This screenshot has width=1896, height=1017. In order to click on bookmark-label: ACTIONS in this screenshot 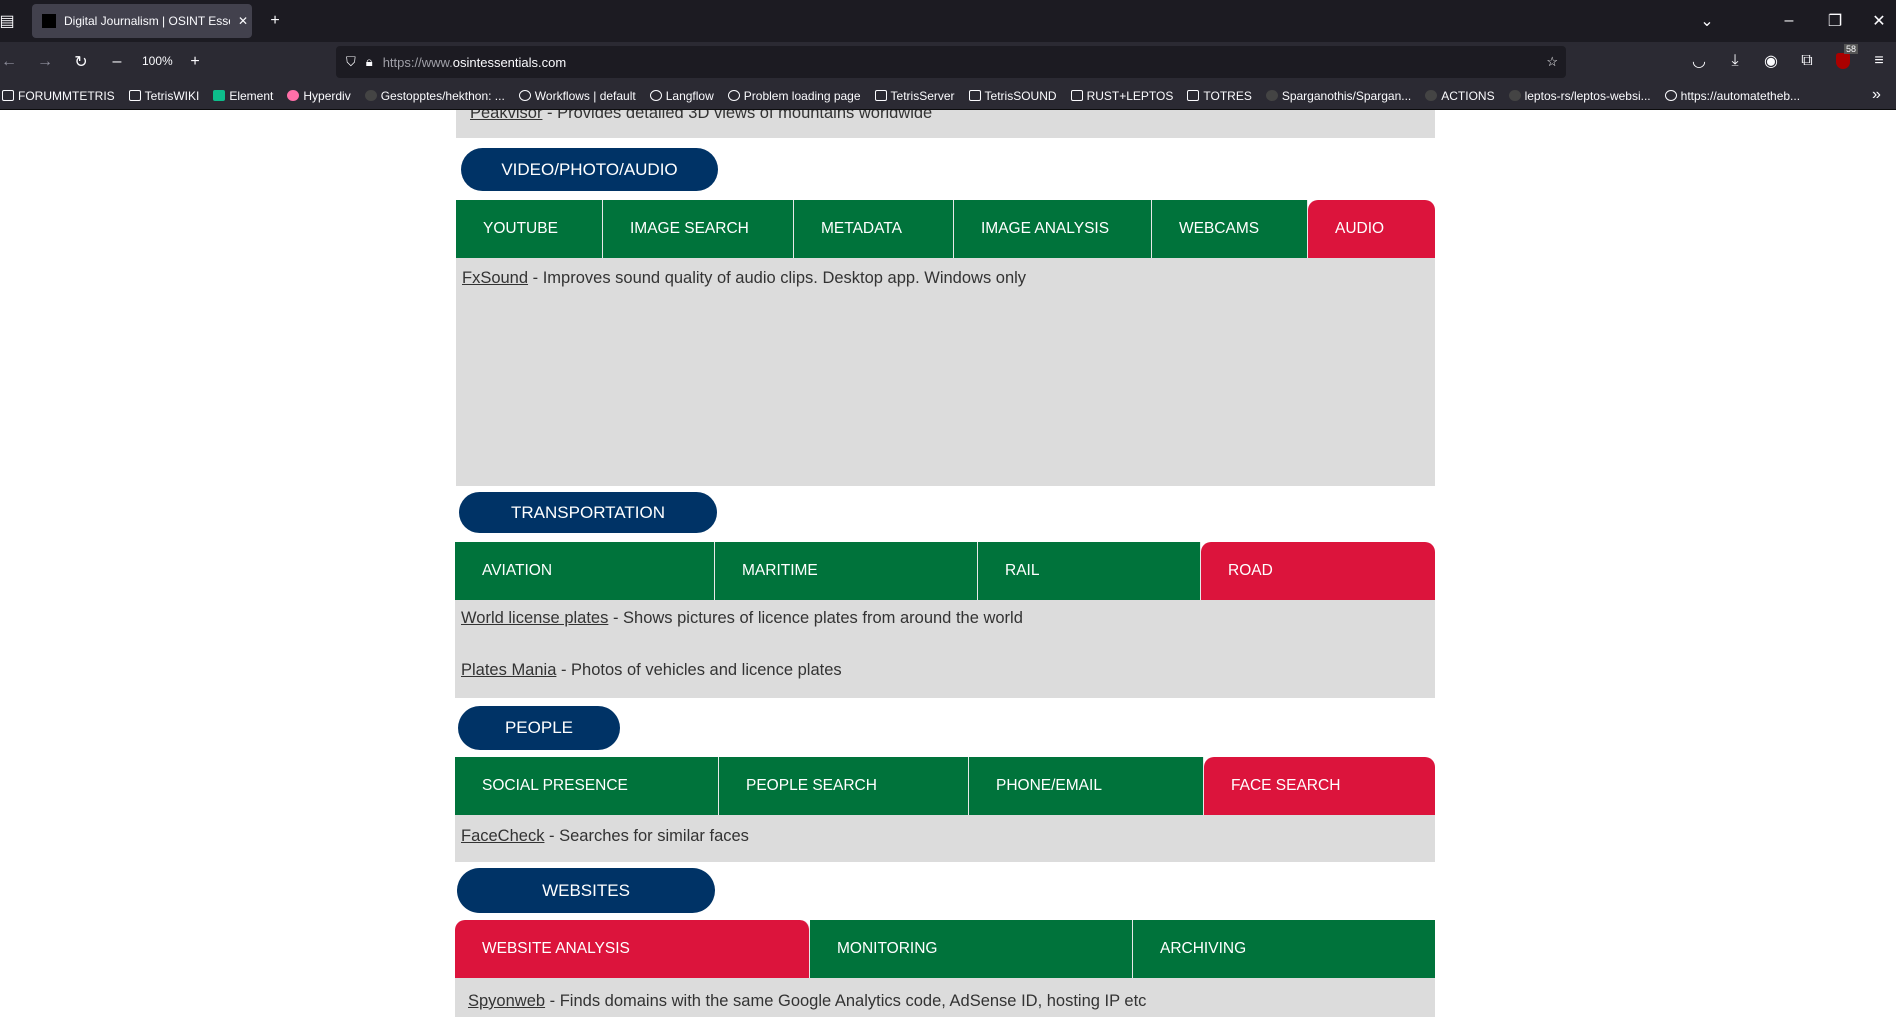, I will do `click(1468, 95)`.